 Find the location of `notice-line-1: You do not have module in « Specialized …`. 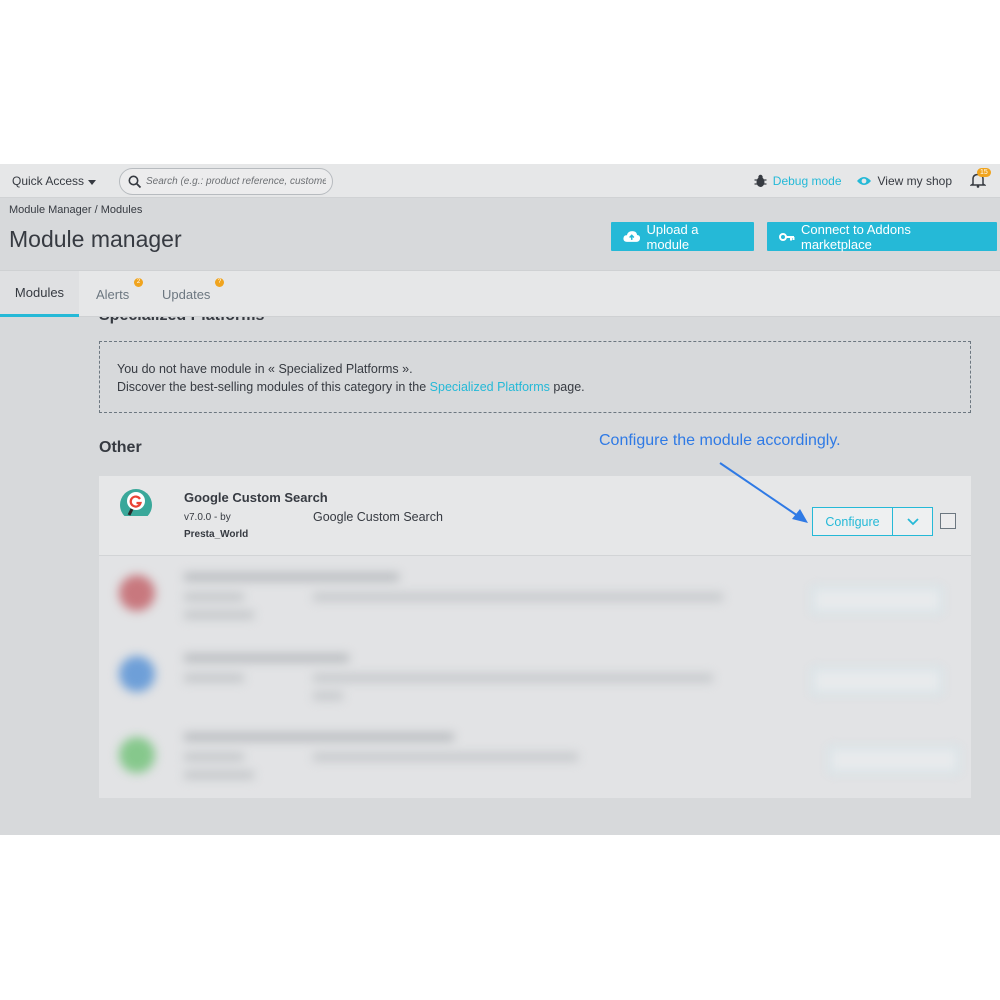

notice-line-1: You do not have module in « Specialized … is located at coordinates (265, 369).